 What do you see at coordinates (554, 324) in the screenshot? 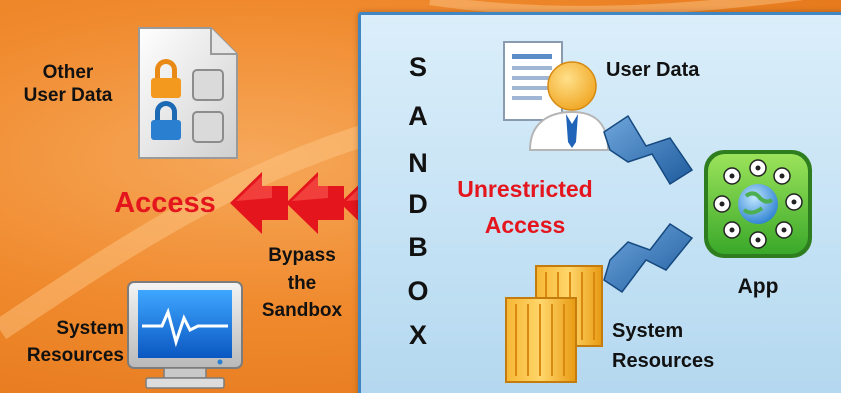
I see `system-resources-boxes-icon` at bounding box center [554, 324].